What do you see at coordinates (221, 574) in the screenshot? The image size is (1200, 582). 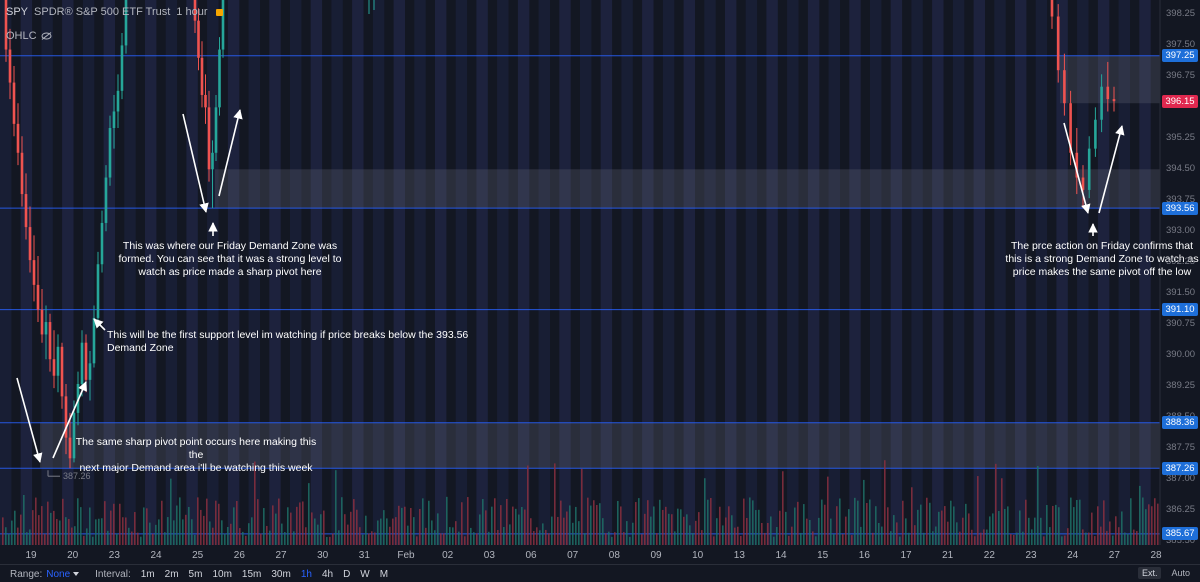 I see `interval-option: 10m` at bounding box center [221, 574].